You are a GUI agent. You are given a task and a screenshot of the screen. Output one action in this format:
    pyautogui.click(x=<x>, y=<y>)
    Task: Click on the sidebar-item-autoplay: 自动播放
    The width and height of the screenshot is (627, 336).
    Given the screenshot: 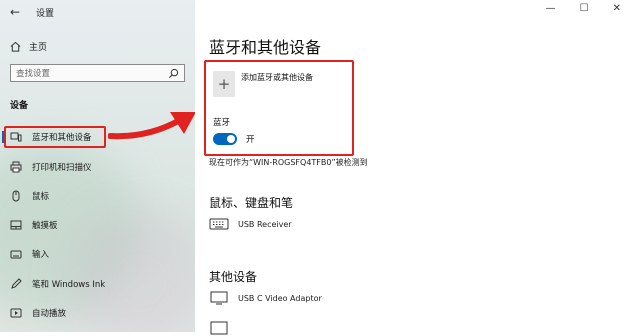 What is the action you would take?
    pyautogui.click(x=38, y=313)
    